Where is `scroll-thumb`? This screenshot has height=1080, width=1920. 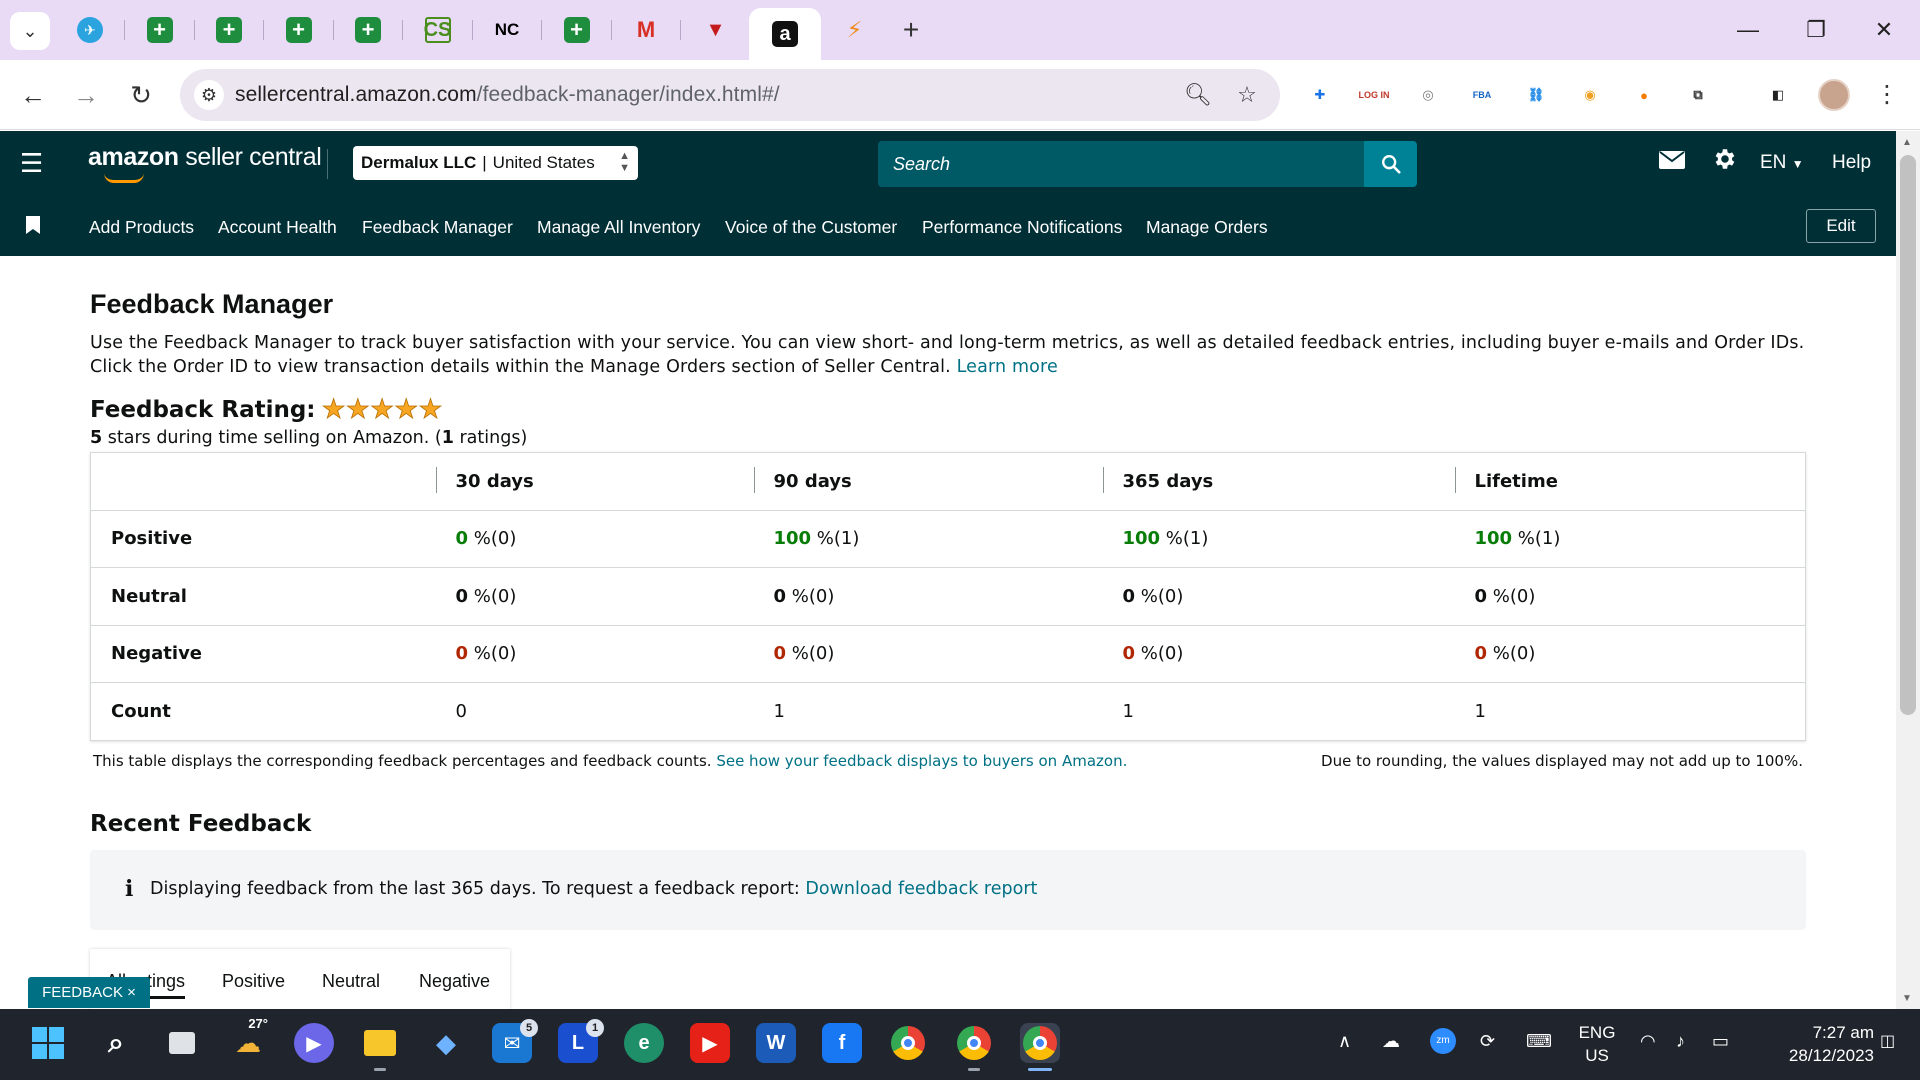 scroll-thumb is located at coordinates (1908, 435).